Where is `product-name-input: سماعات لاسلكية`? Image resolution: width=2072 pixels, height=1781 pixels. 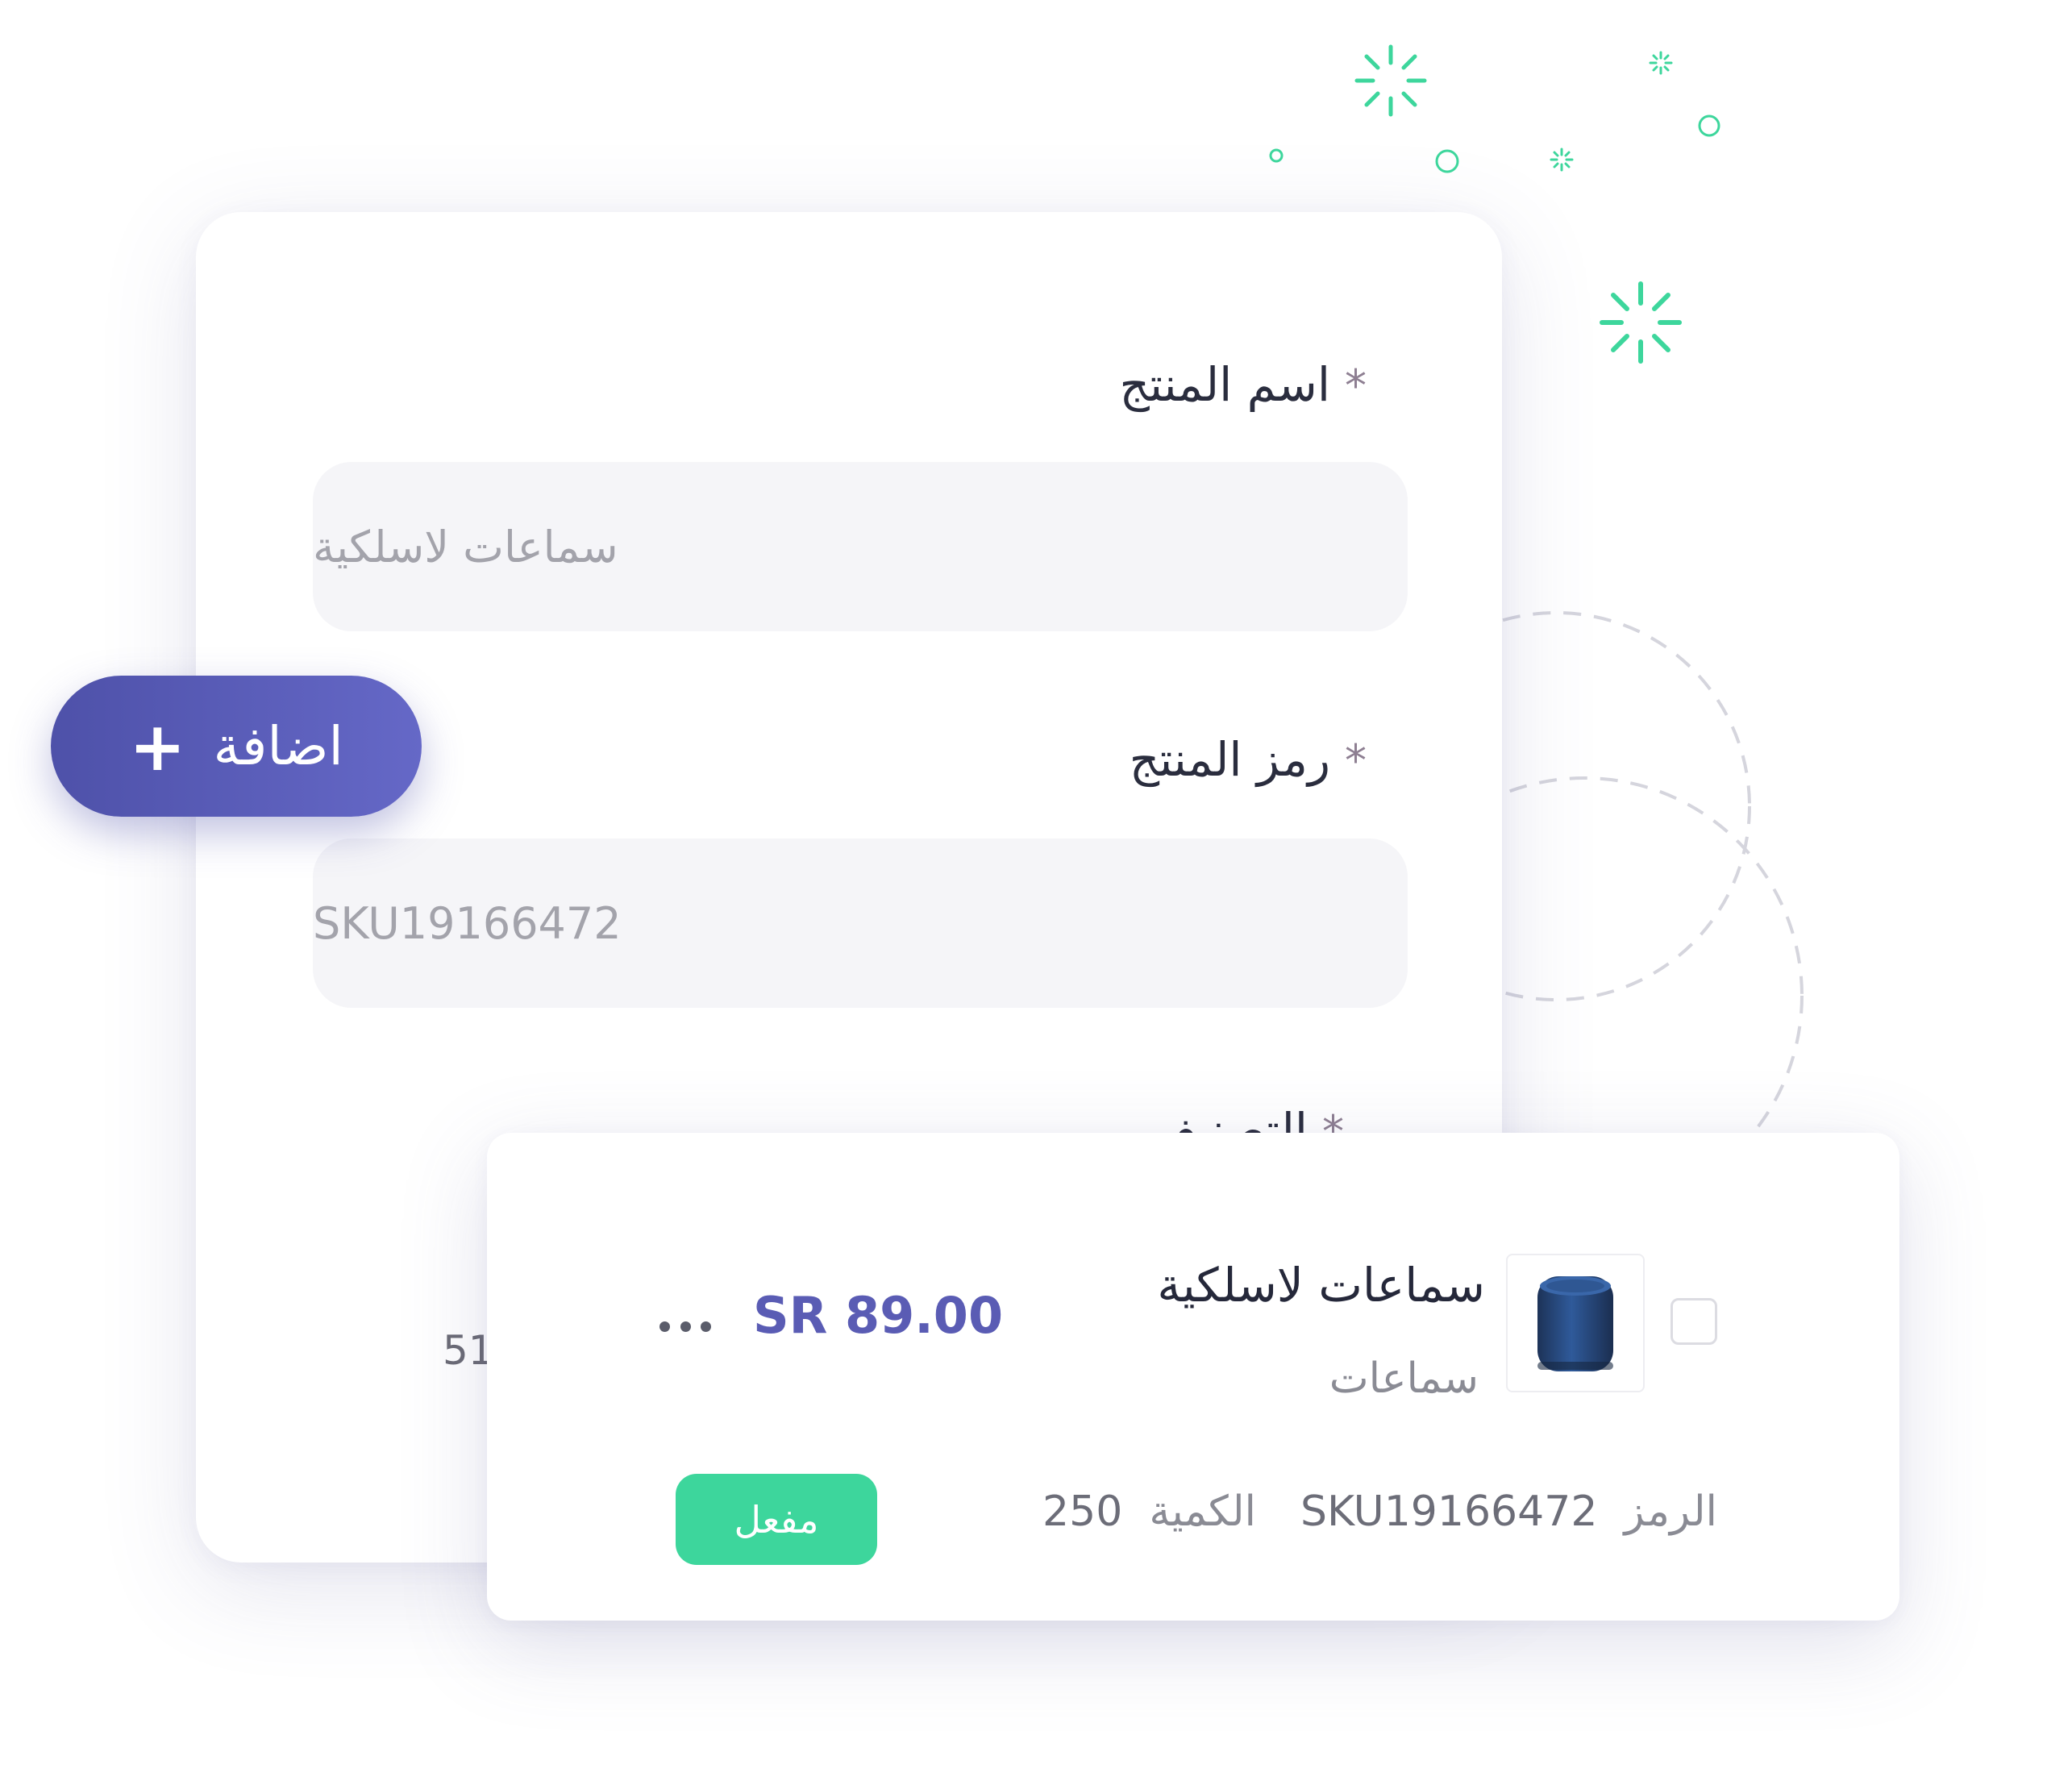
product-name-input: سماعات لاسلكية is located at coordinates (860, 546).